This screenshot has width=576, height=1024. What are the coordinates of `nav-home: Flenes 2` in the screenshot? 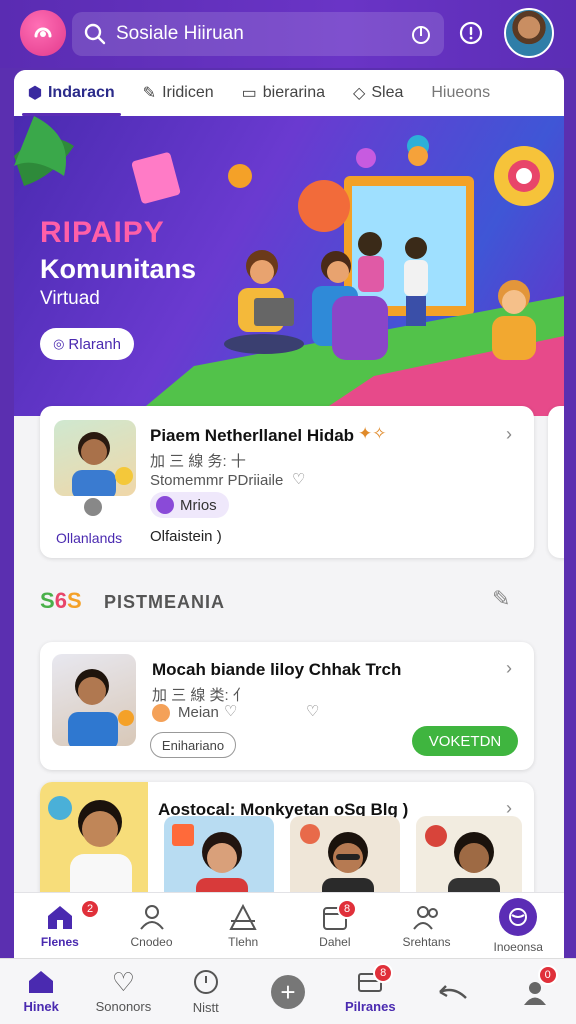 It's located at (60, 925).